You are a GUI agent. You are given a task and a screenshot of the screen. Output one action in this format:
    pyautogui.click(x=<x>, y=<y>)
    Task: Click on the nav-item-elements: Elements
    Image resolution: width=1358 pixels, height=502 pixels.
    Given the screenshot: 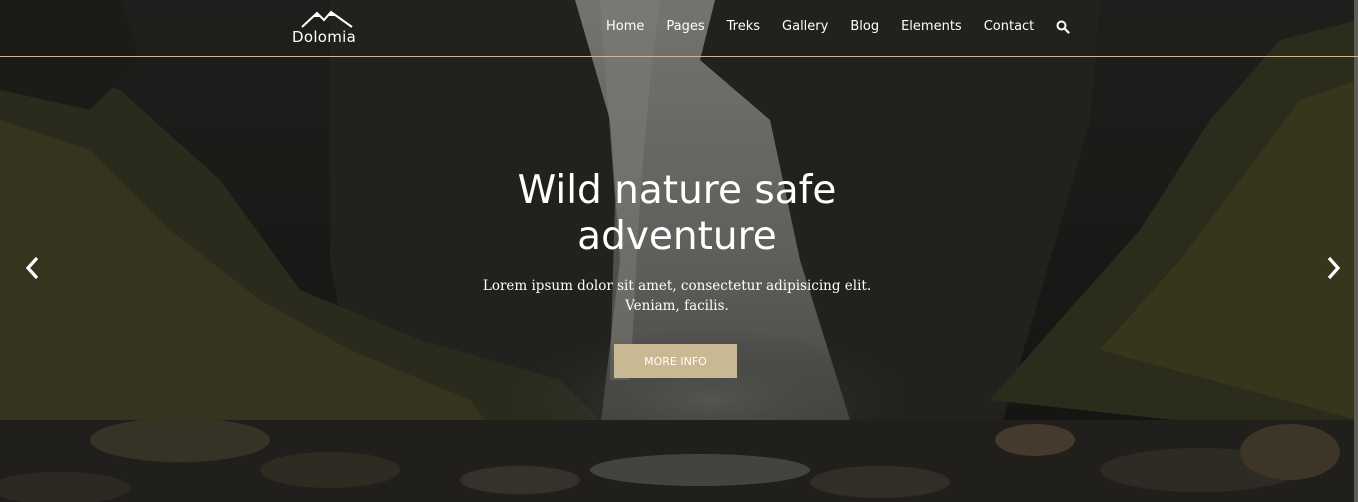 What is the action you would take?
    pyautogui.click(x=931, y=26)
    